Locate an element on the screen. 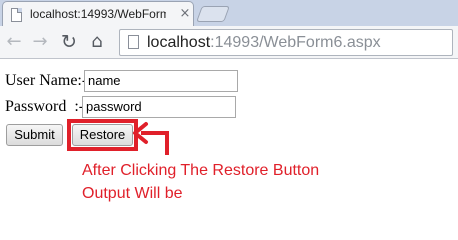  browser-tab: localhost:14993/WebForm × is located at coordinates (98, 14).